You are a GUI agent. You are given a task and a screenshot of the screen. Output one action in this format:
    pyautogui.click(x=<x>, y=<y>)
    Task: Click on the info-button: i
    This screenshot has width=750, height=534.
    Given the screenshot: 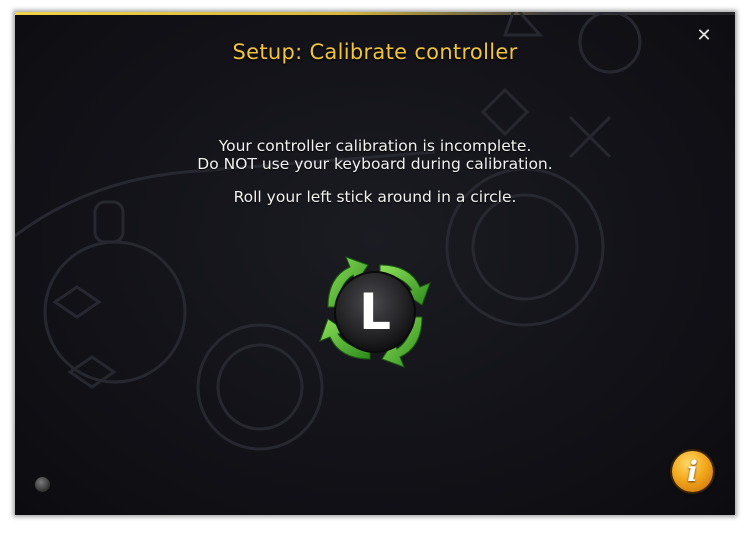 What is the action you would take?
    pyautogui.click(x=692, y=471)
    